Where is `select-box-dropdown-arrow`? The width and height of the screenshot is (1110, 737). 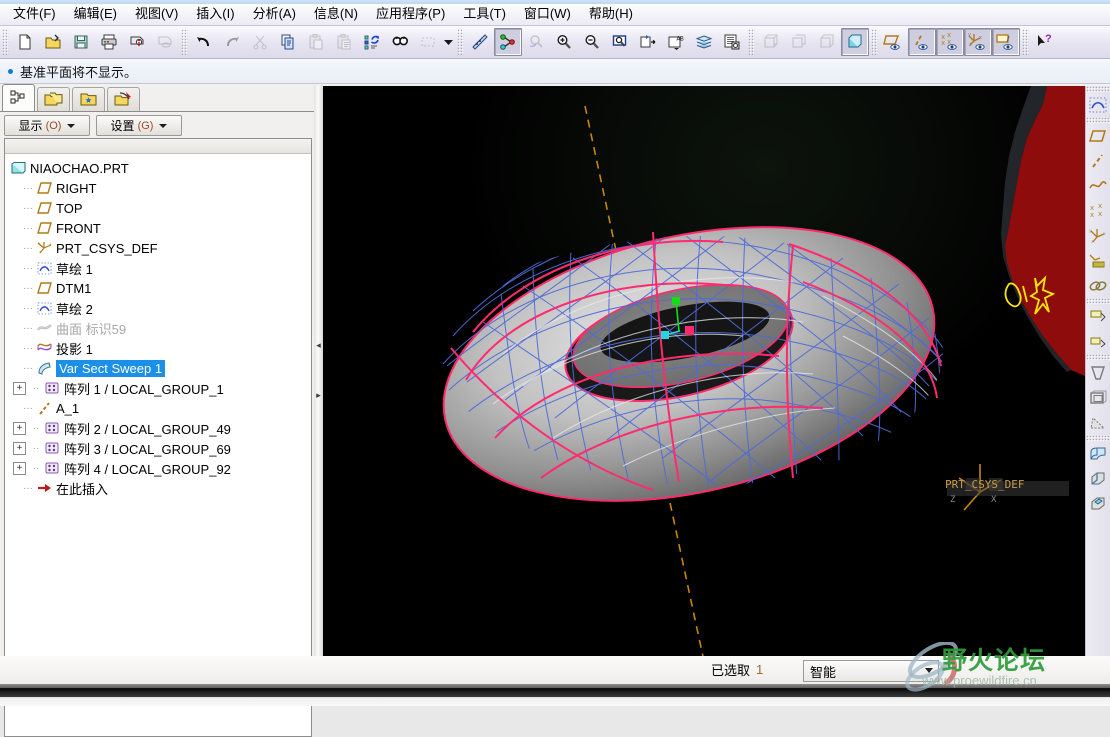
select-box-dropdown-arrow is located at coordinates (448, 42).